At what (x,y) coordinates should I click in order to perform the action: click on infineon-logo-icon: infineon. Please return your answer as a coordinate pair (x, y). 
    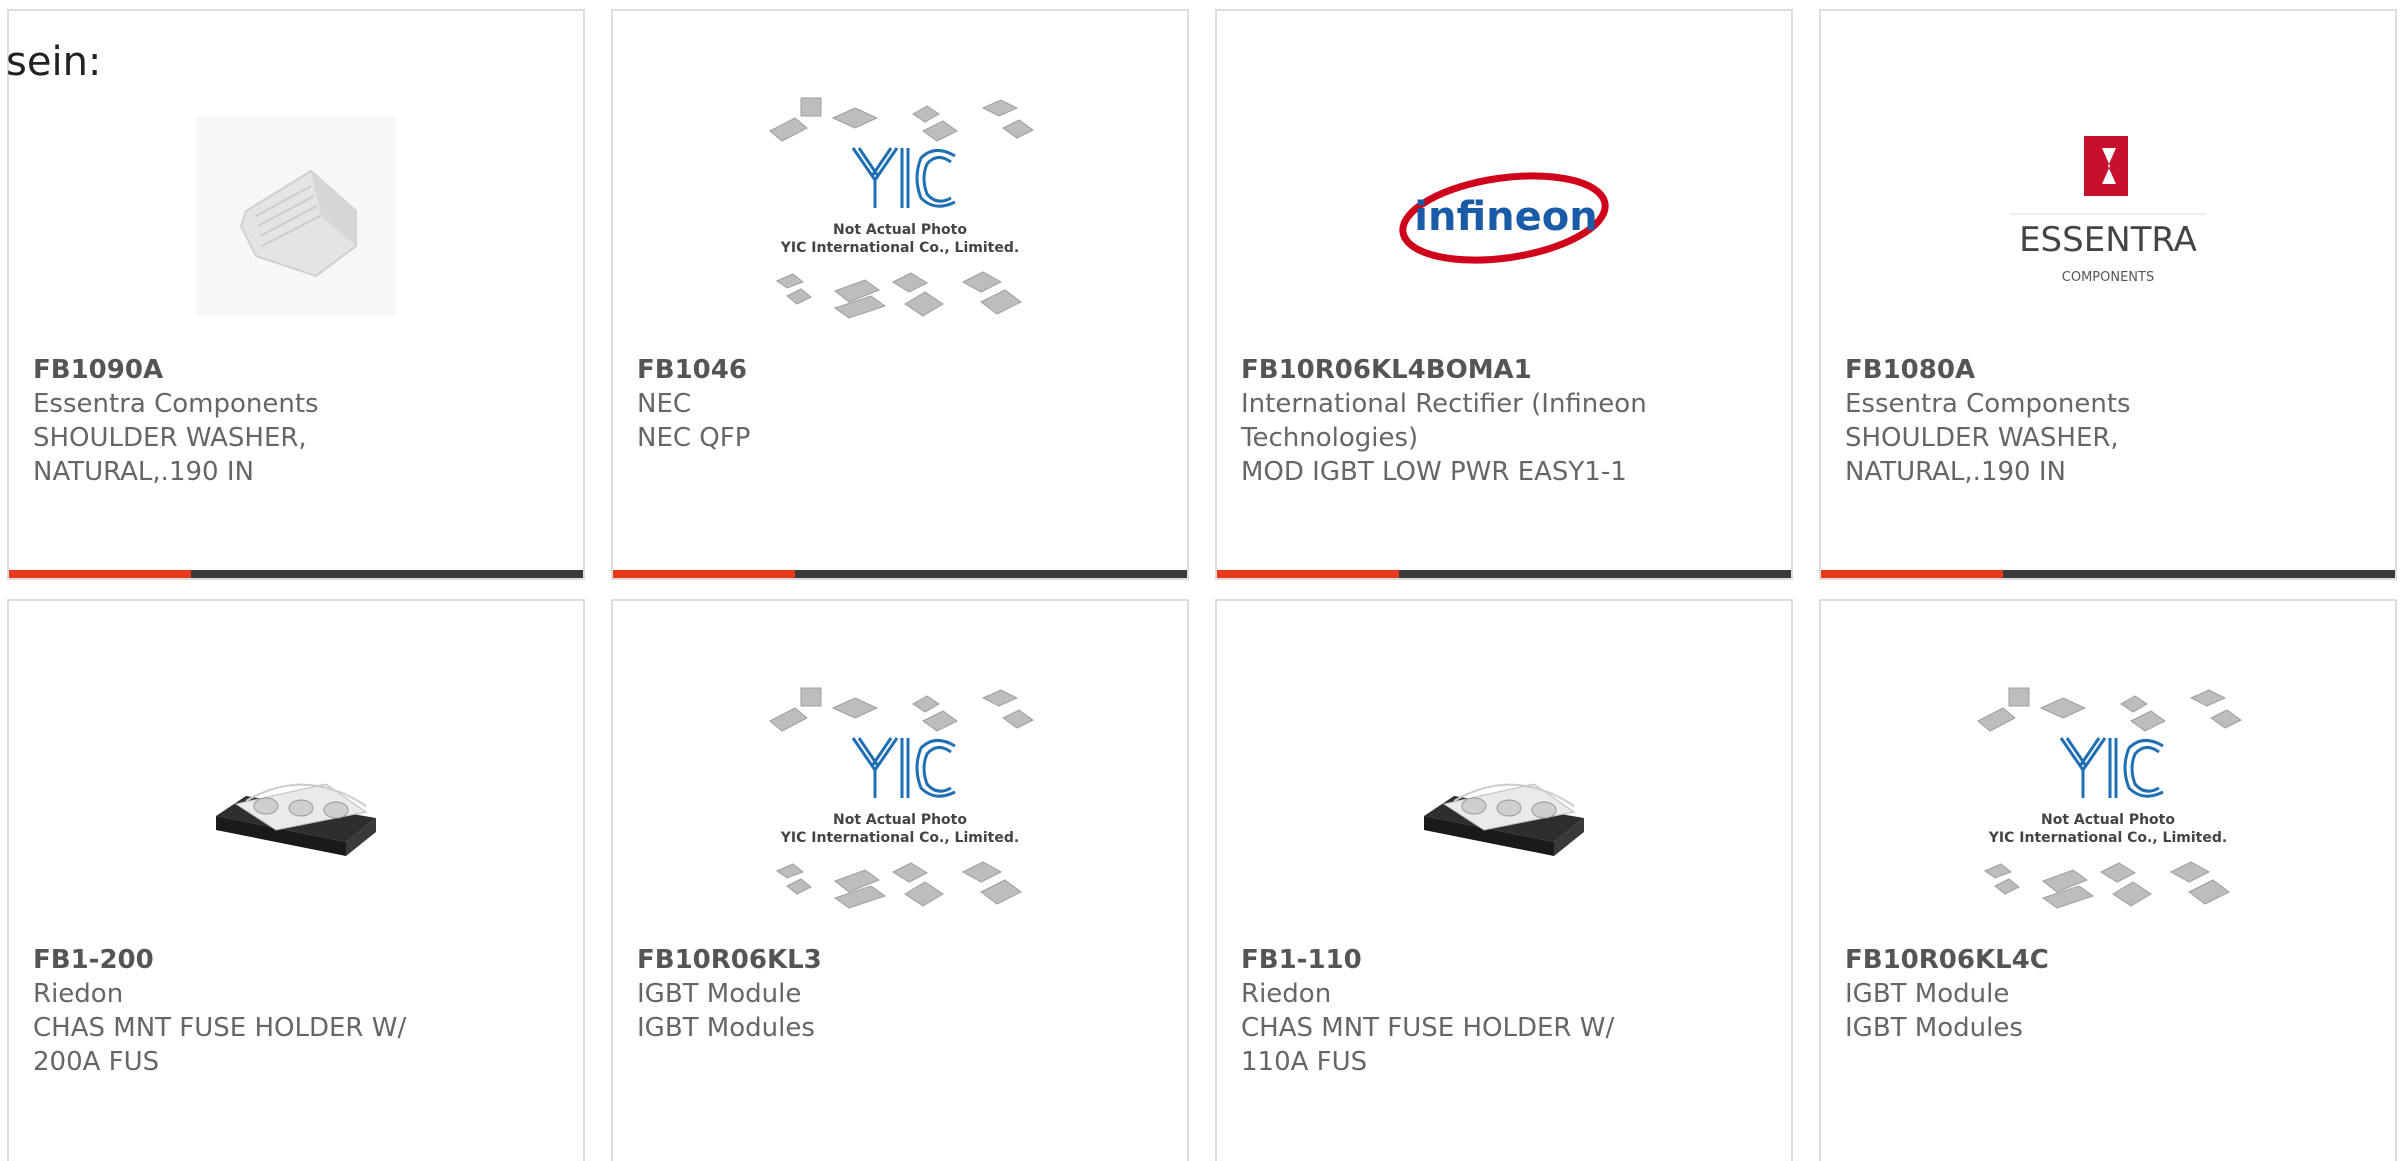
    Looking at the image, I should click on (1504, 218).